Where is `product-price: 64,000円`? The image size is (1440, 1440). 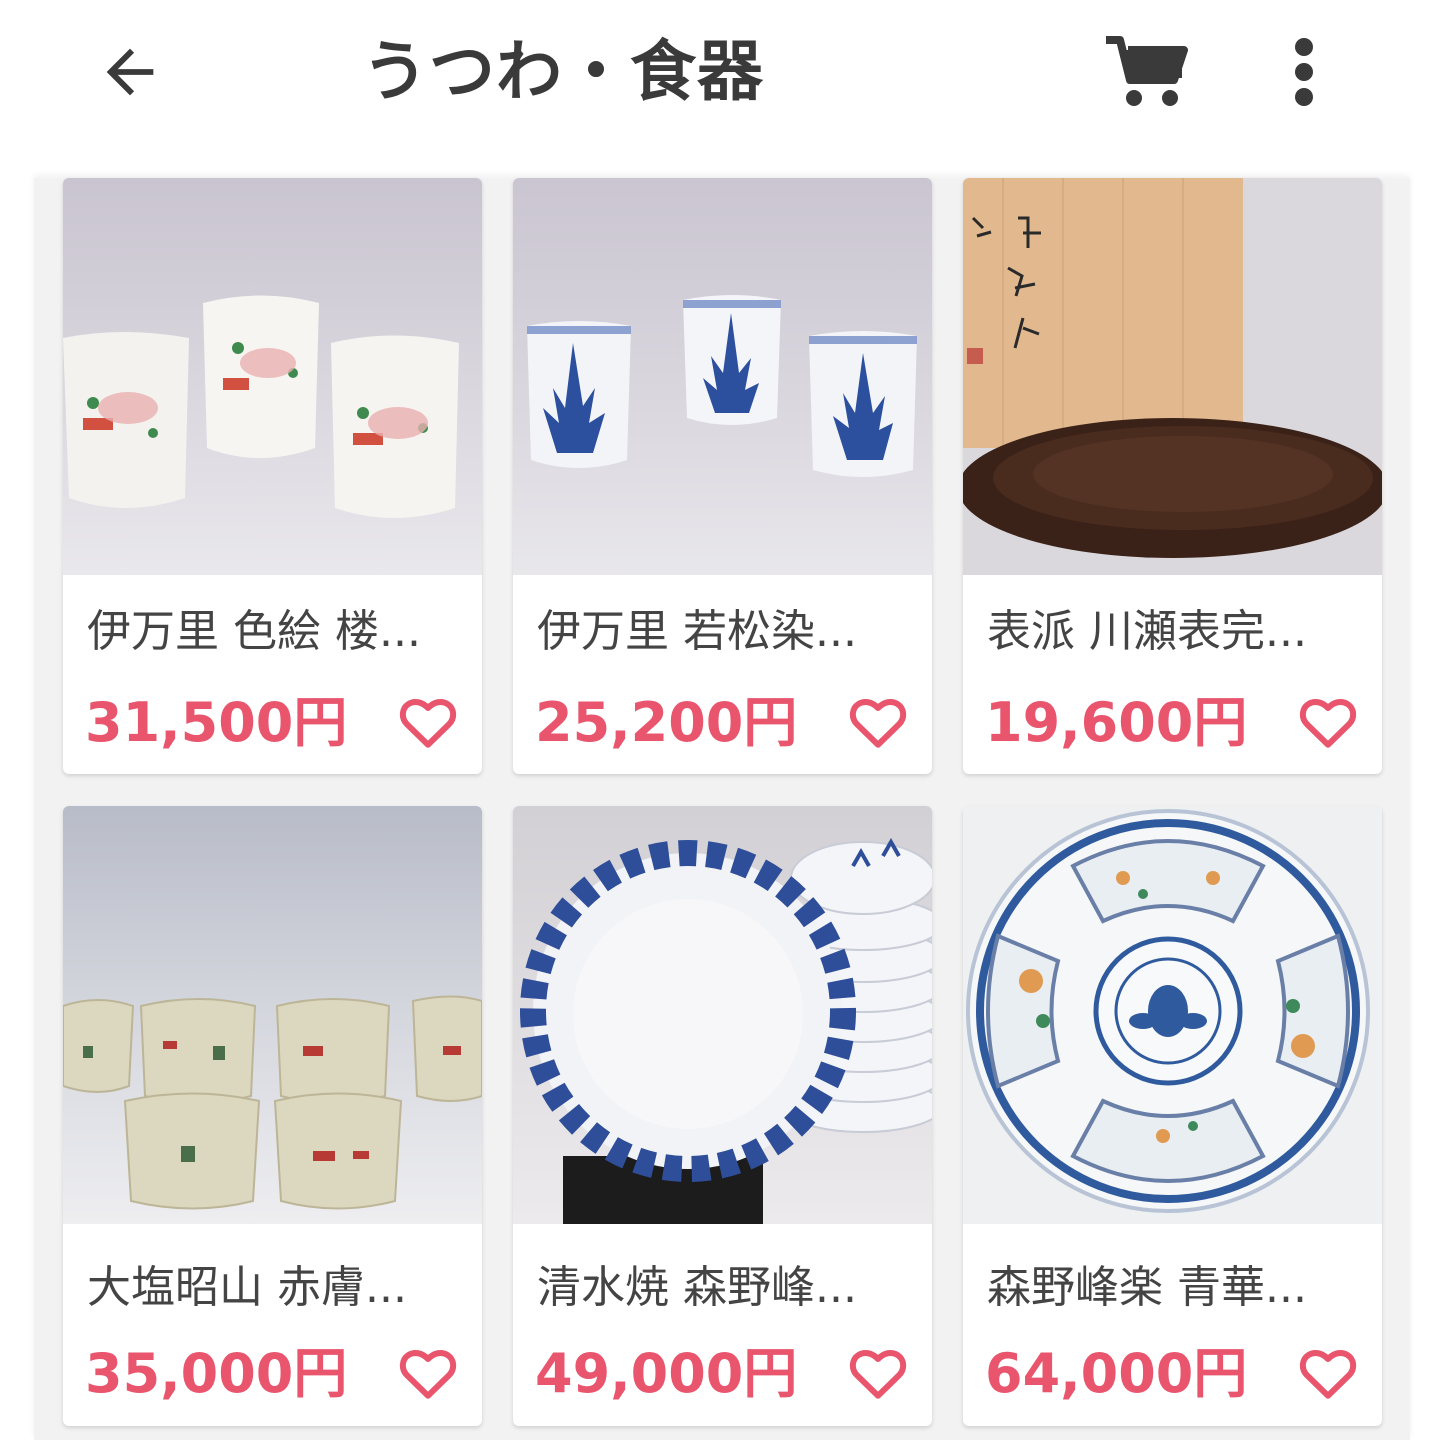
product-price: 64,000円 is located at coordinates (1116, 1373).